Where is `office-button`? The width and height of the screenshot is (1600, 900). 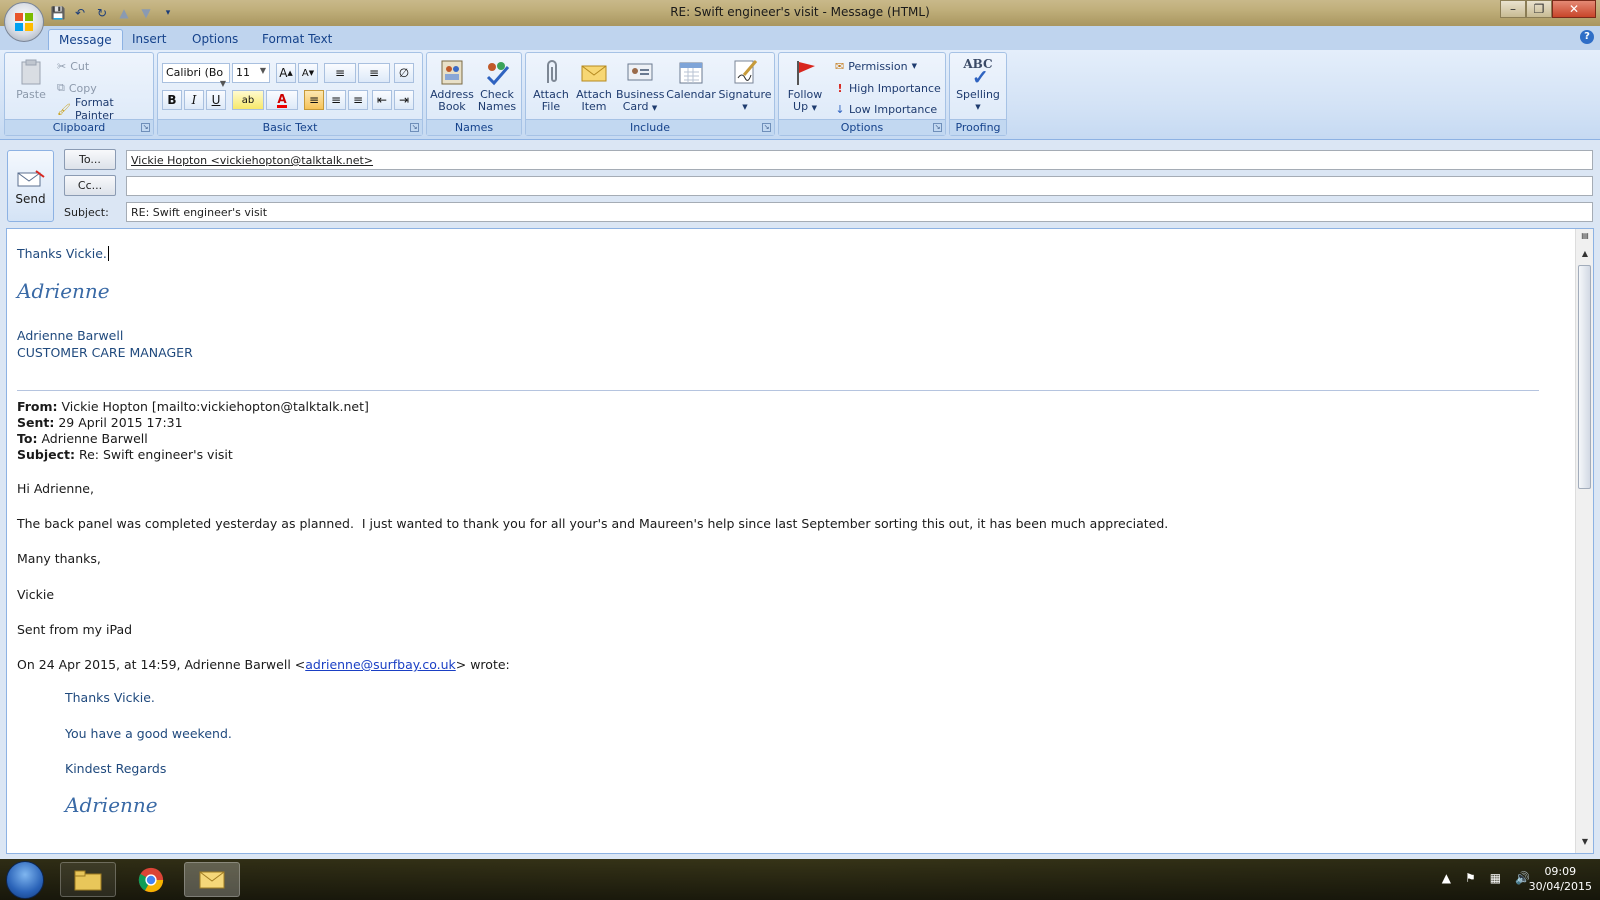 office-button is located at coordinates (24, 22).